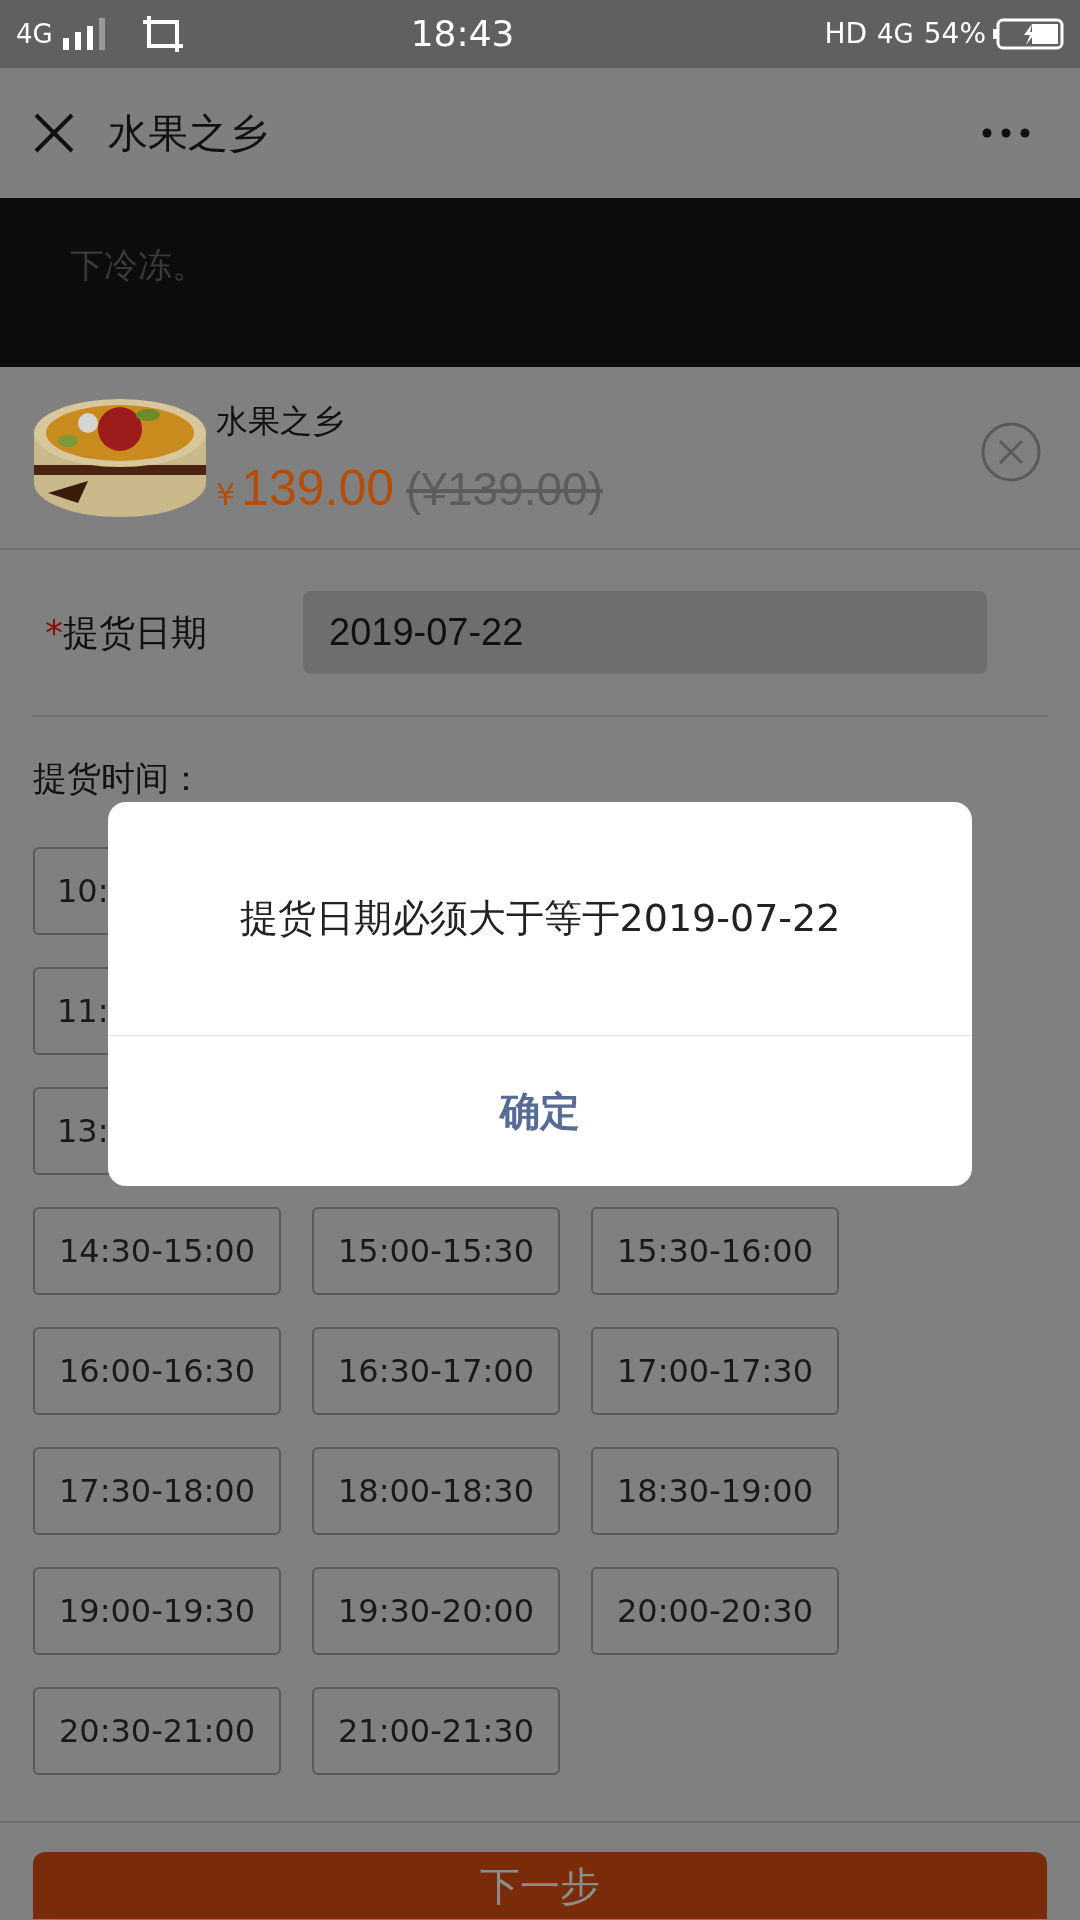 The image size is (1080, 1920). What do you see at coordinates (540, 918) in the screenshot?
I see `dialog-message: 提货日期必须大于等于2019-07-22` at bounding box center [540, 918].